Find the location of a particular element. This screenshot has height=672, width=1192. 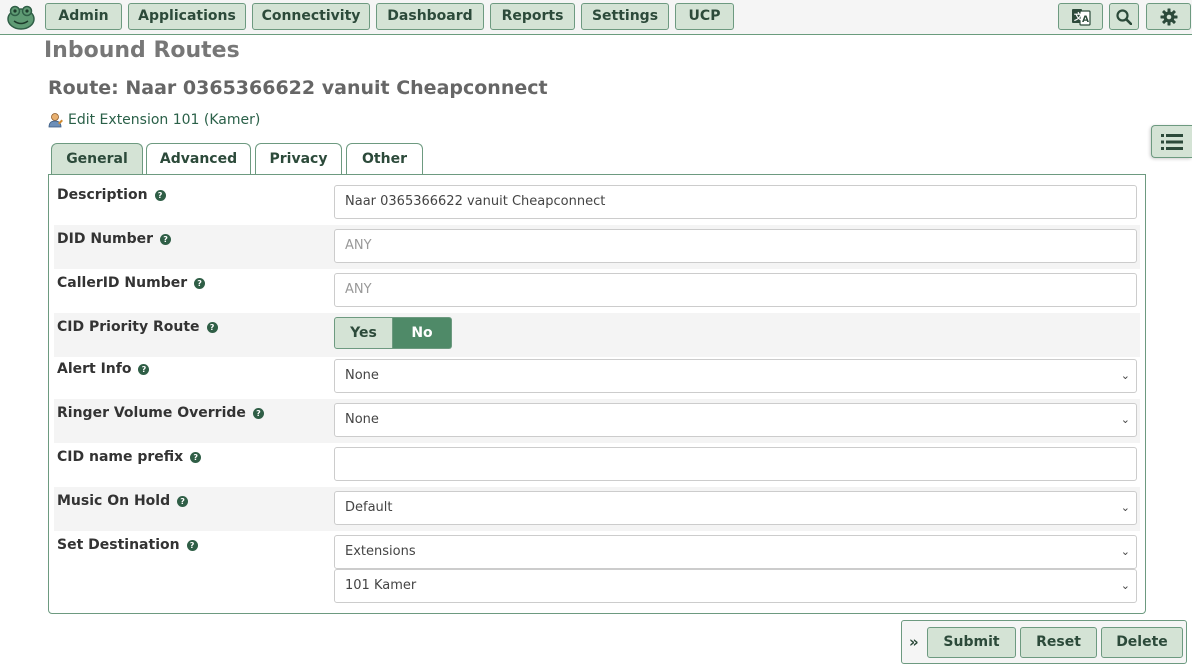

delete-button: Delete is located at coordinates (1142, 642).